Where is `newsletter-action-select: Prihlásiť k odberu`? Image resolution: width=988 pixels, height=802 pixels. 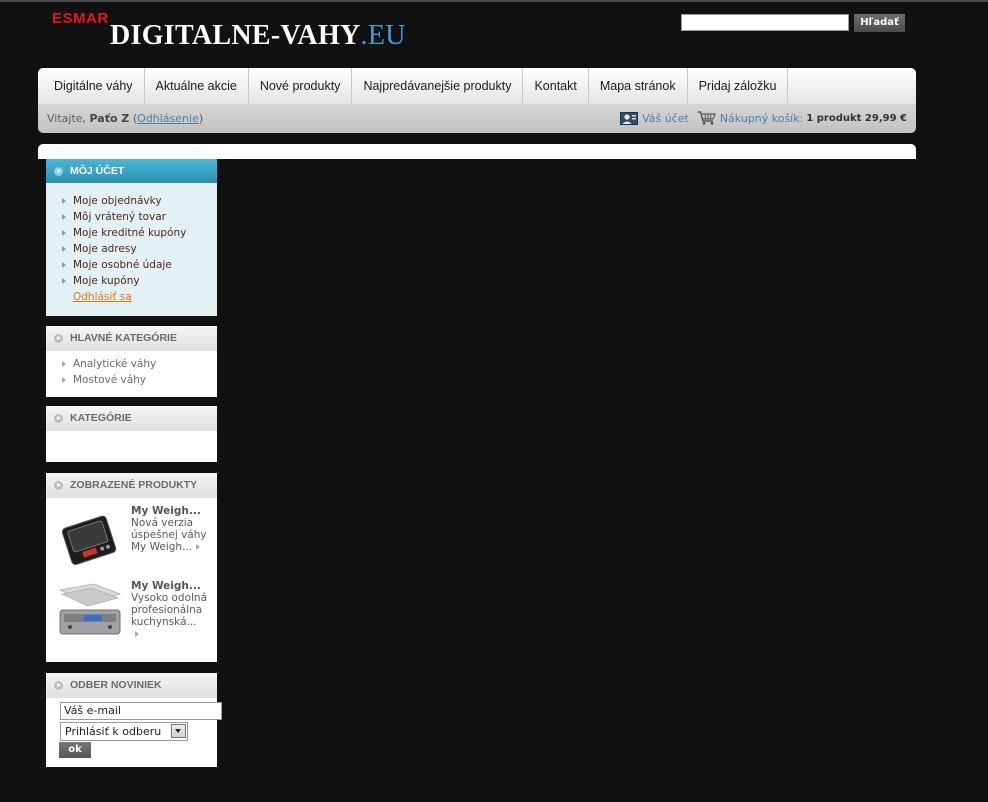 newsletter-action-select: Prihlásiť k odberu is located at coordinates (124, 731).